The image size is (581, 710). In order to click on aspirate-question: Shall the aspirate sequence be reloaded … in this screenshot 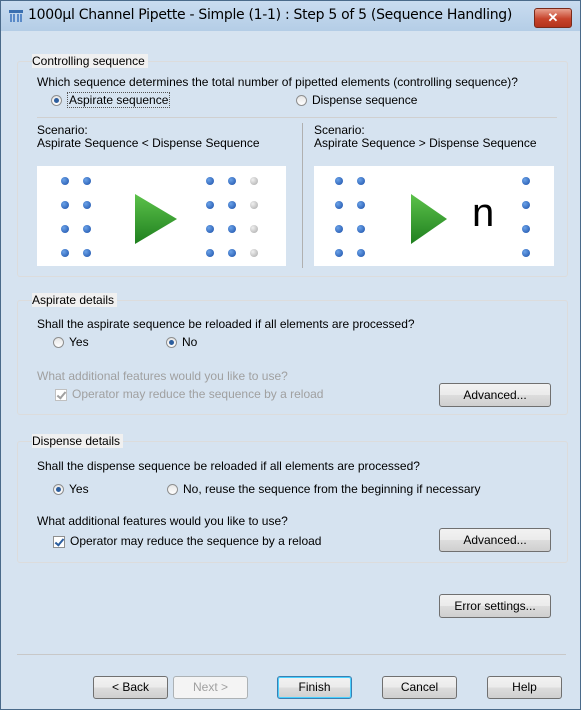, I will do `click(226, 324)`.